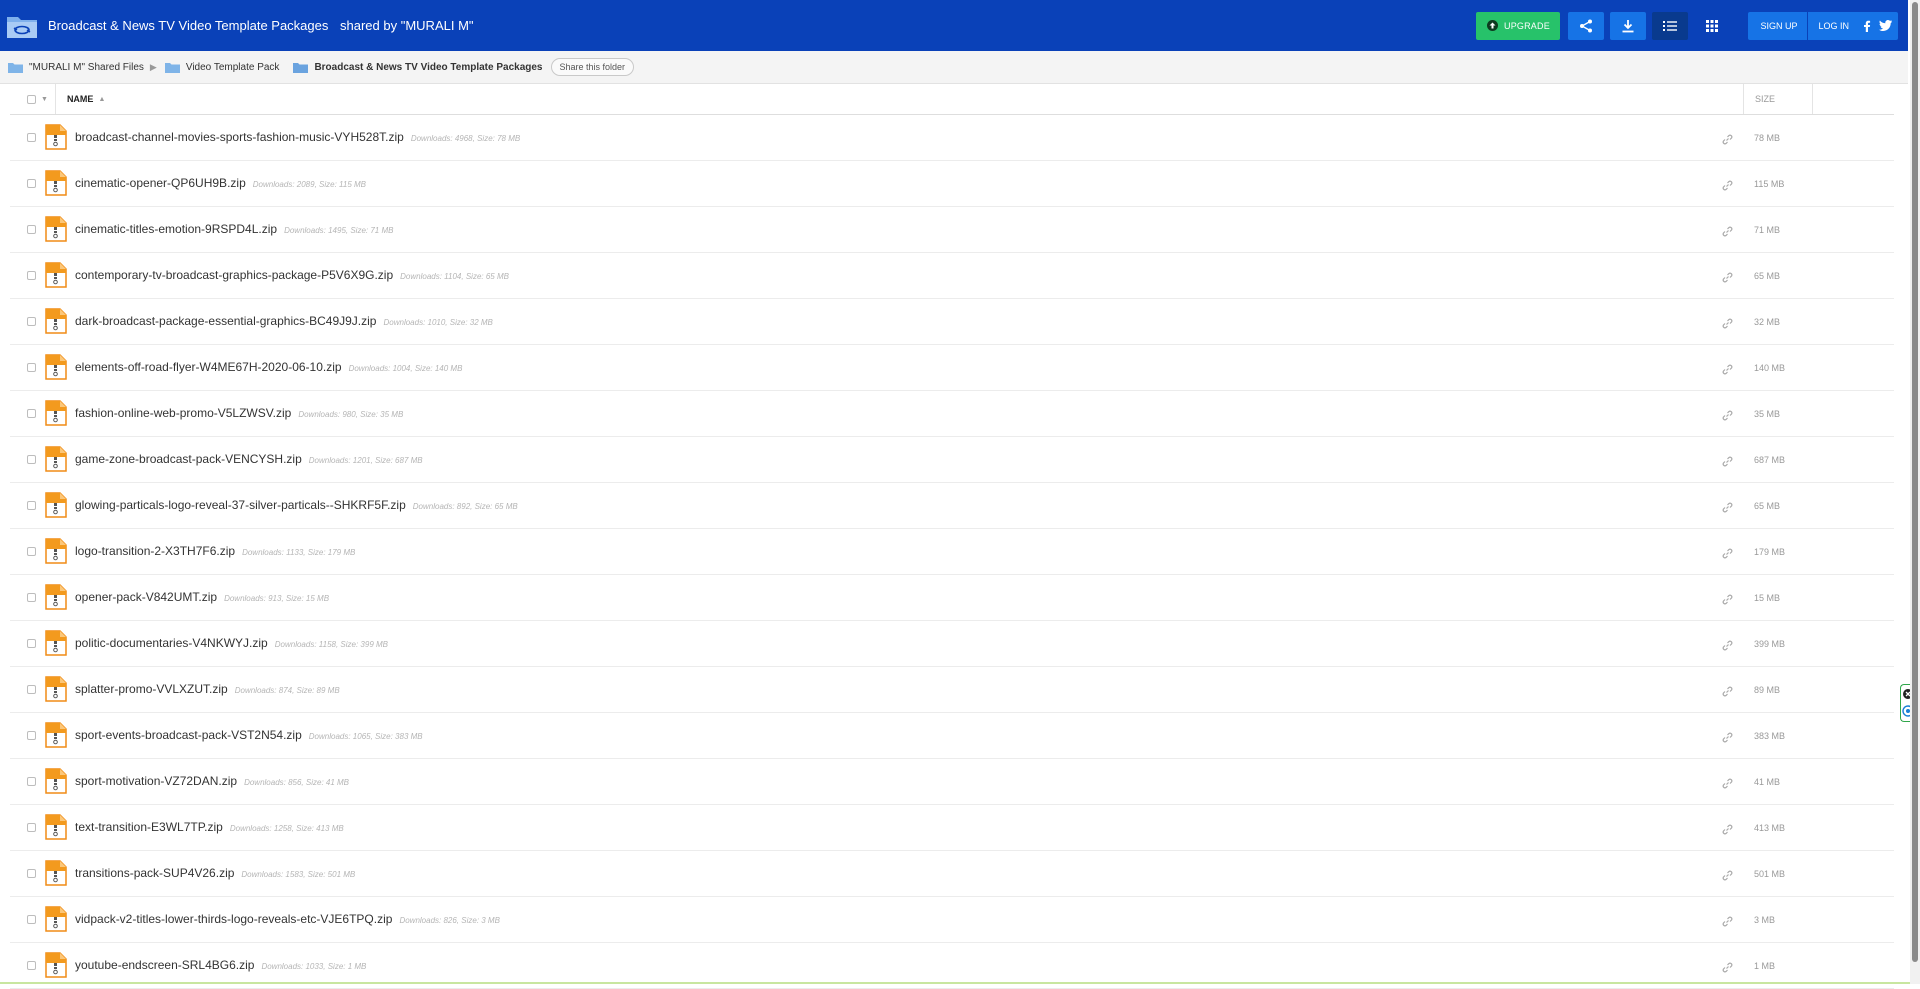 The image size is (1920, 989). Describe the element at coordinates (1915, 482) in the screenshot. I see `scrollbar-thumb` at that location.